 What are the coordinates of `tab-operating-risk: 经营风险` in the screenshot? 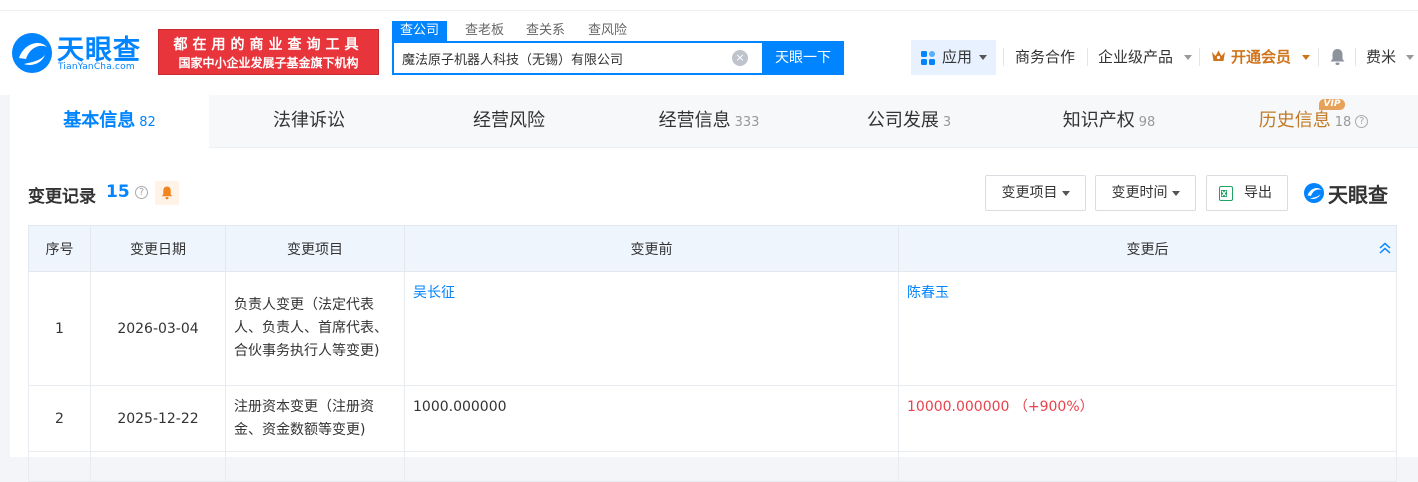 It's located at (509, 121).